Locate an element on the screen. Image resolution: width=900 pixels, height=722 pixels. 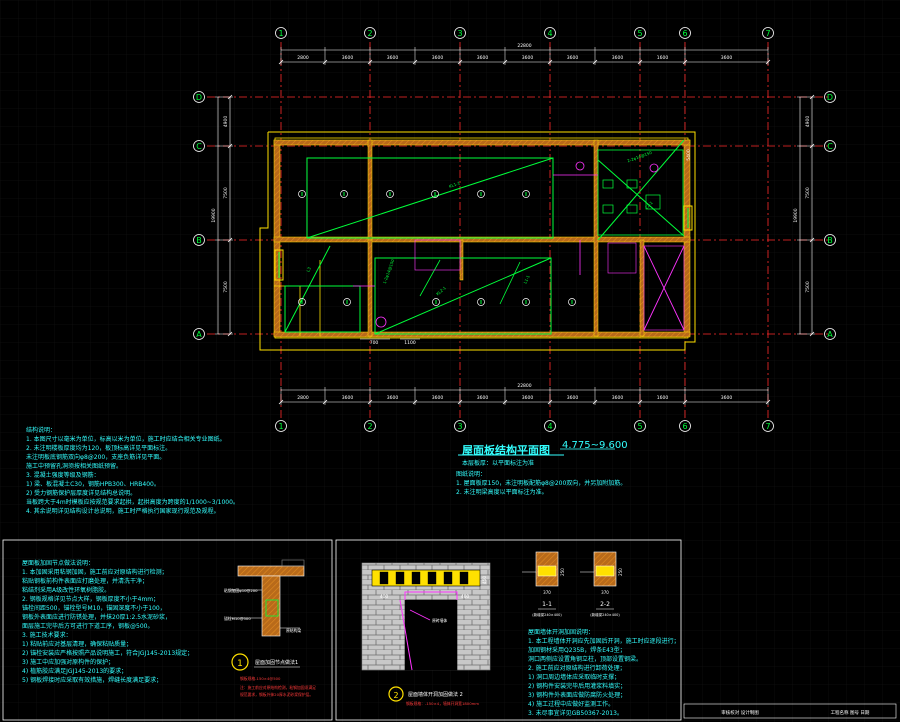
detail1-label: 粘钢加固φ10@200 is located at coordinates (241, 590).